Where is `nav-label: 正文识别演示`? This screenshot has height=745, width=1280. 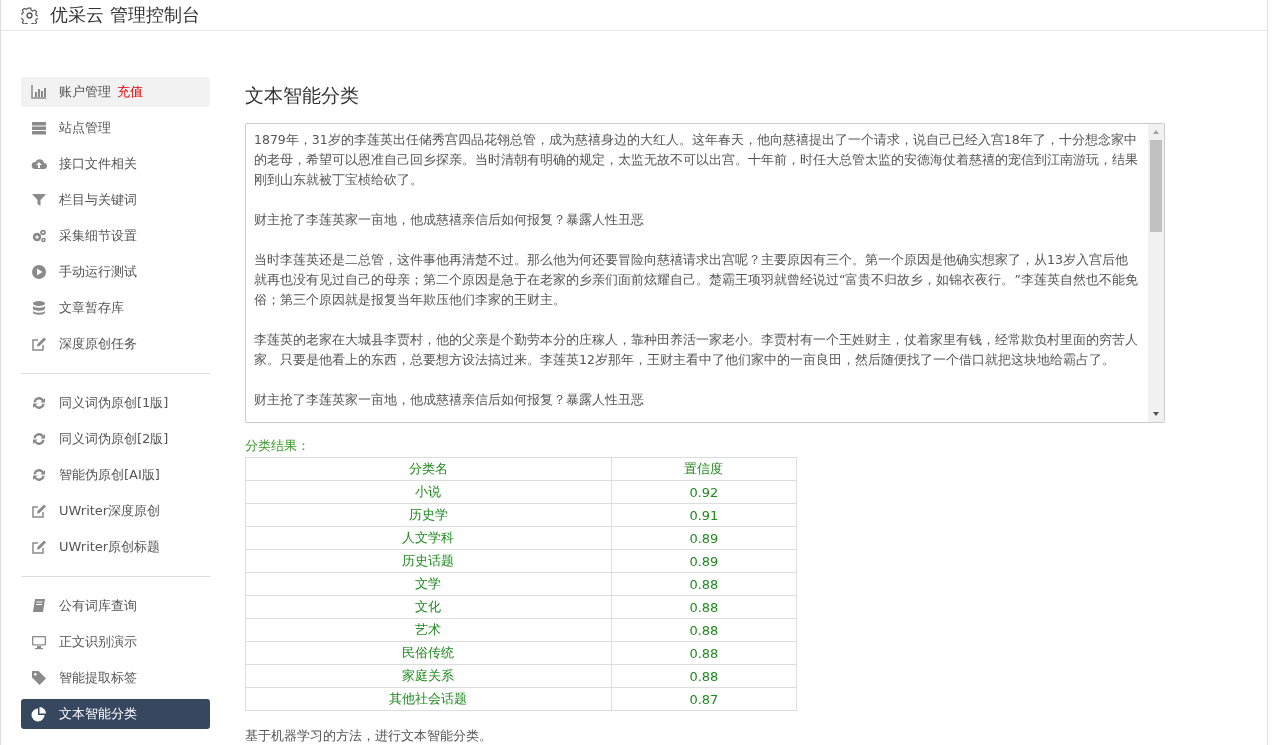
nav-label: 正文识别演示 is located at coordinates (98, 642).